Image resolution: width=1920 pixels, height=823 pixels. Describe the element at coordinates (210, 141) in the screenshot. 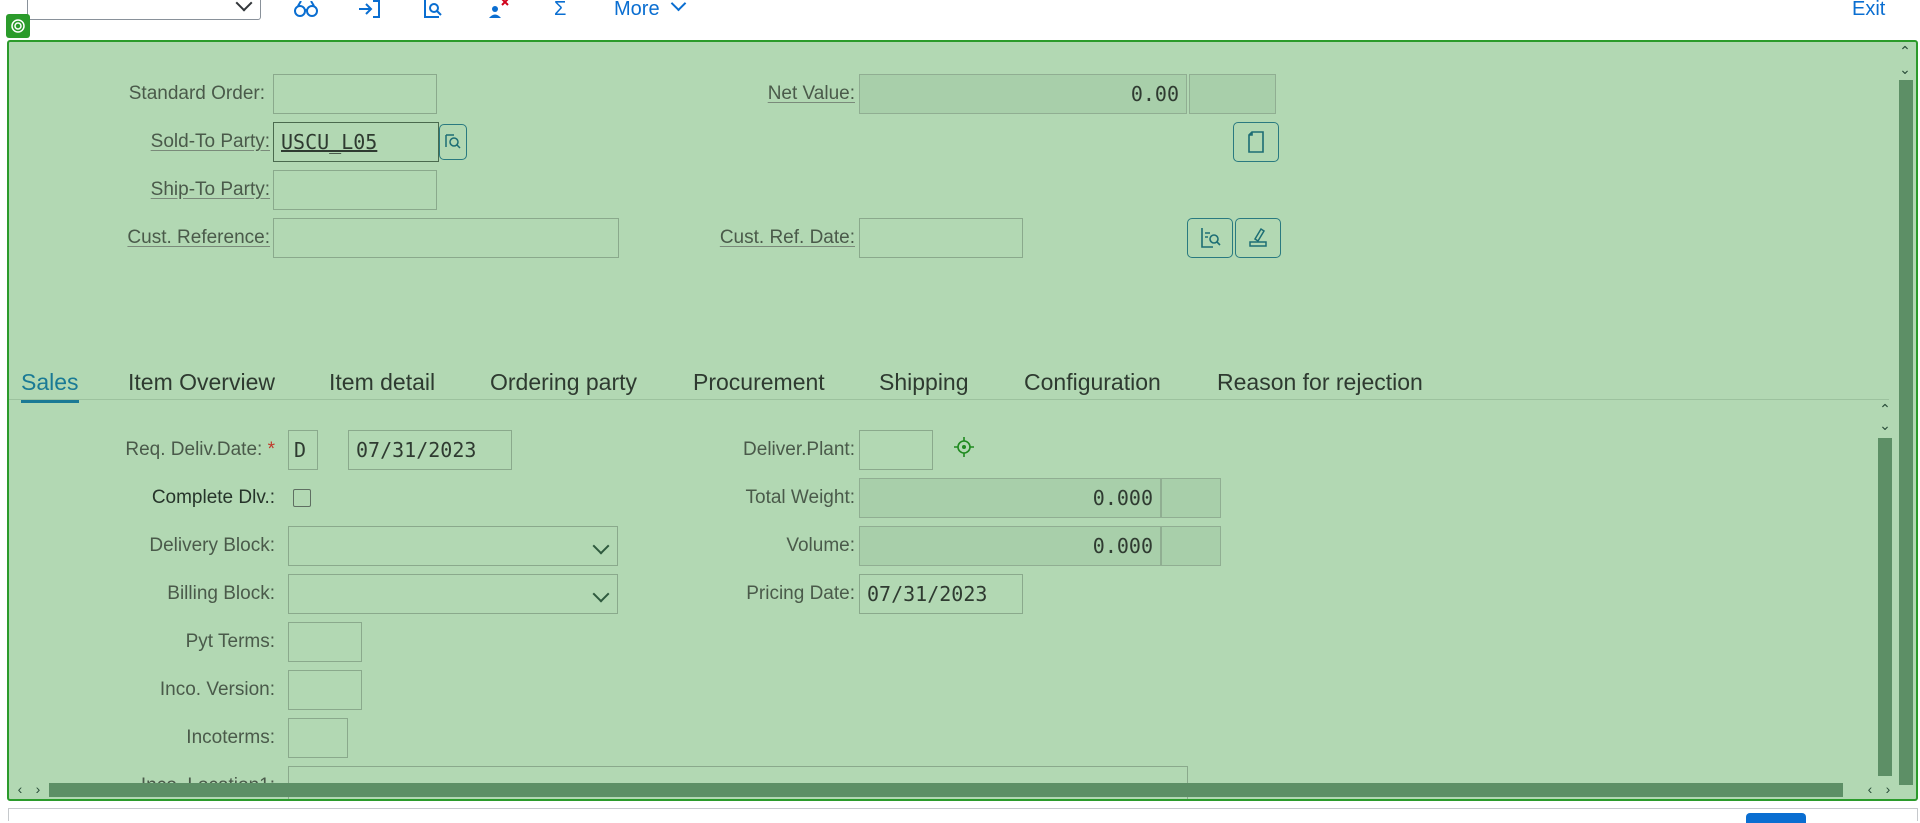

I see `sold-to-party-label: Sold-To Party:` at that location.